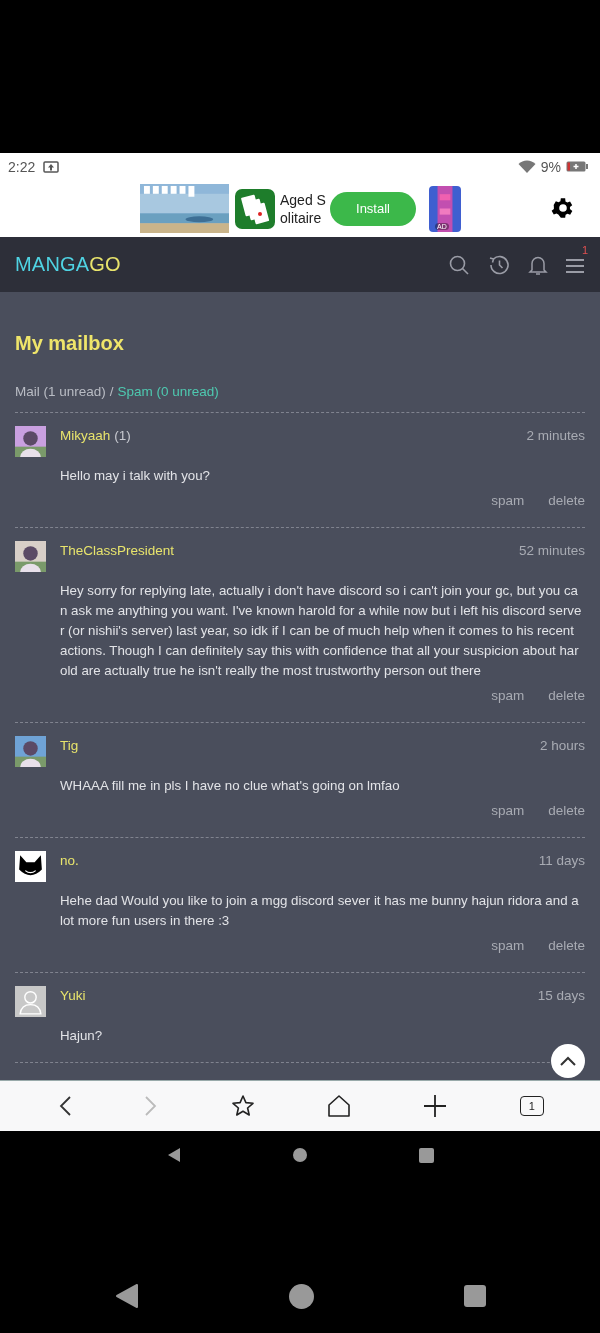 The width and height of the screenshot is (600, 1333). Describe the element at coordinates (584, 249) in the screenshot. I see `notification-count: 1` at that location.